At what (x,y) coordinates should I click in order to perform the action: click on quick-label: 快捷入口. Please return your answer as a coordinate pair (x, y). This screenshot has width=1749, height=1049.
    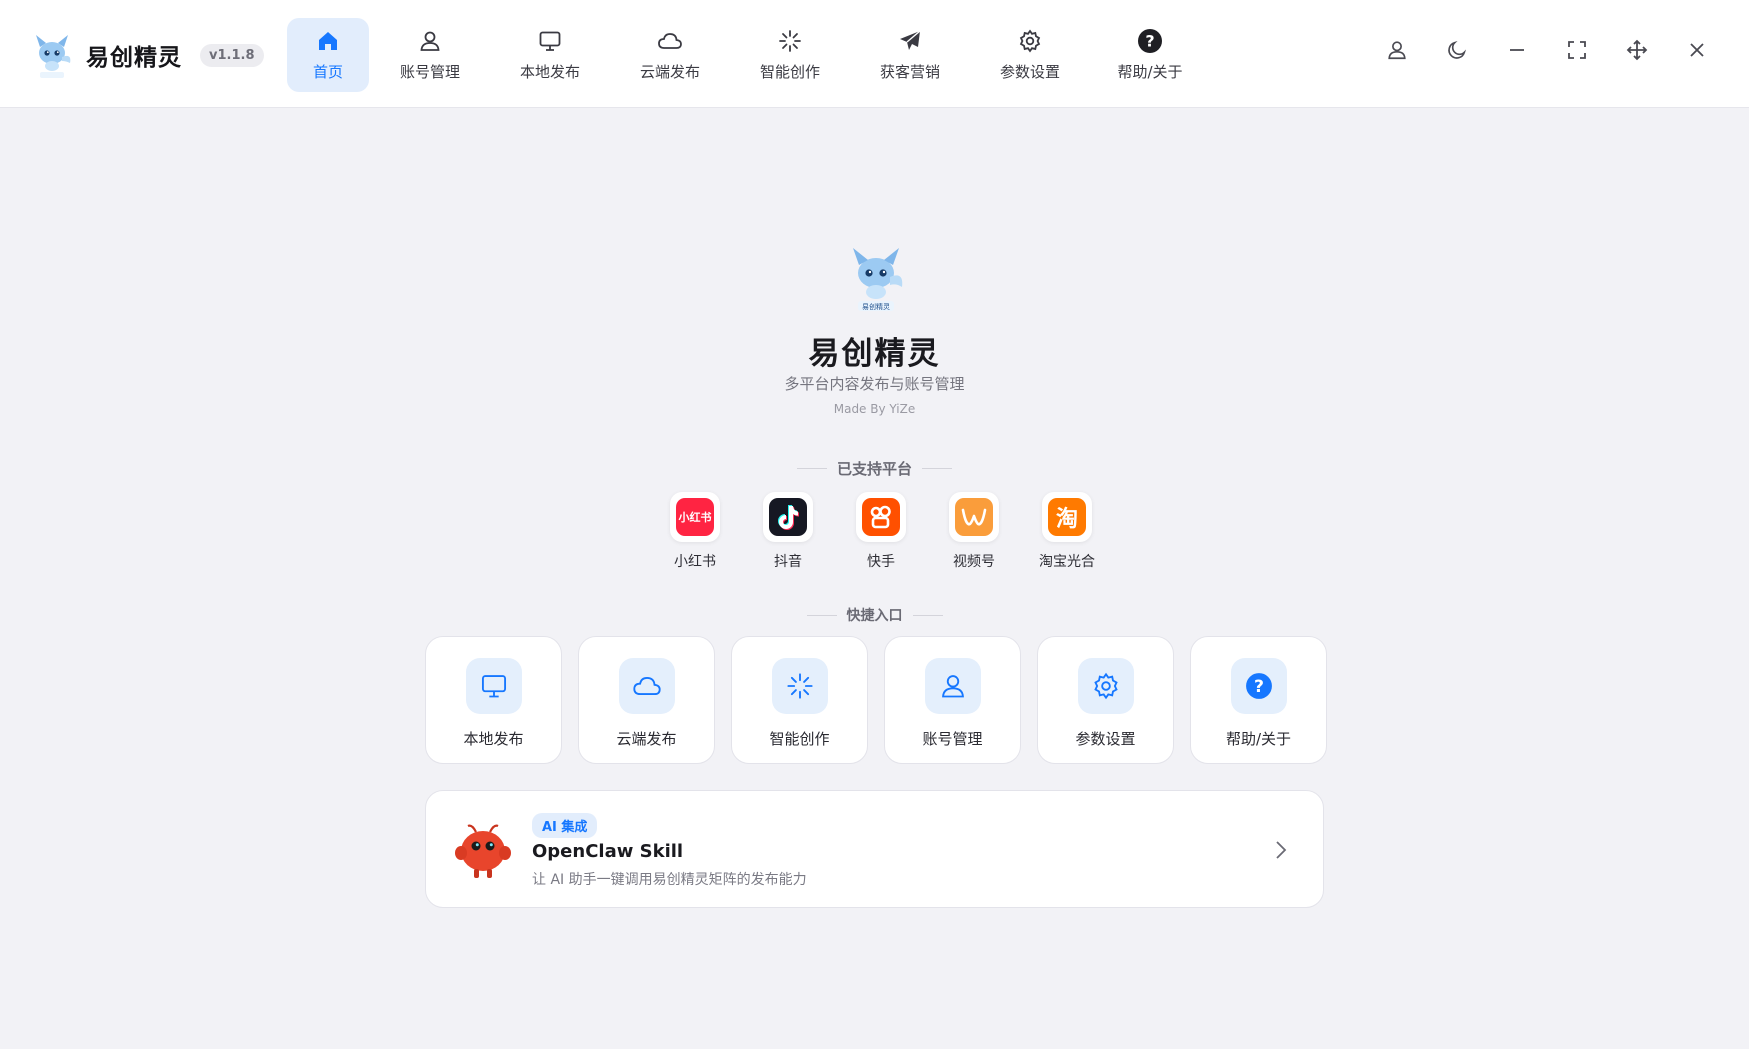
    Looking at the image, I should click on (874, 616).